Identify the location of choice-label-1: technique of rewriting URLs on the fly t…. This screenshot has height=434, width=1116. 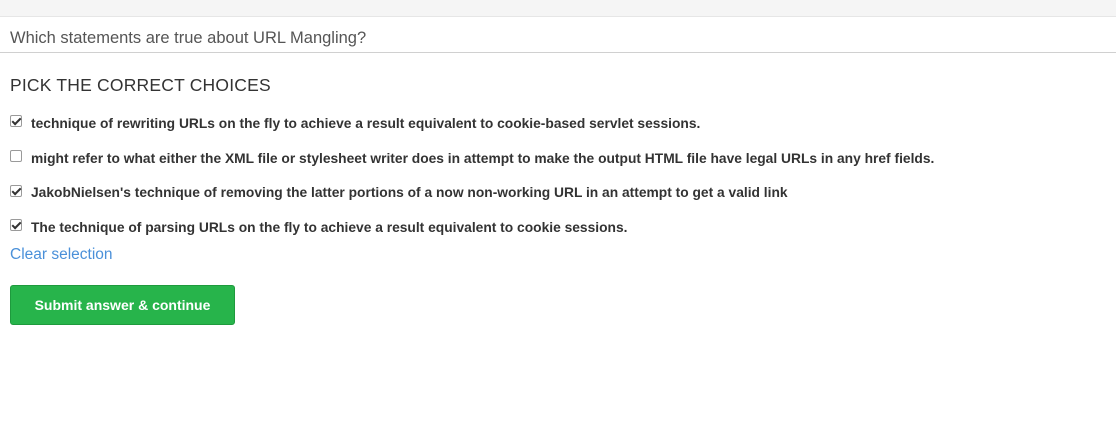
(366, 123).